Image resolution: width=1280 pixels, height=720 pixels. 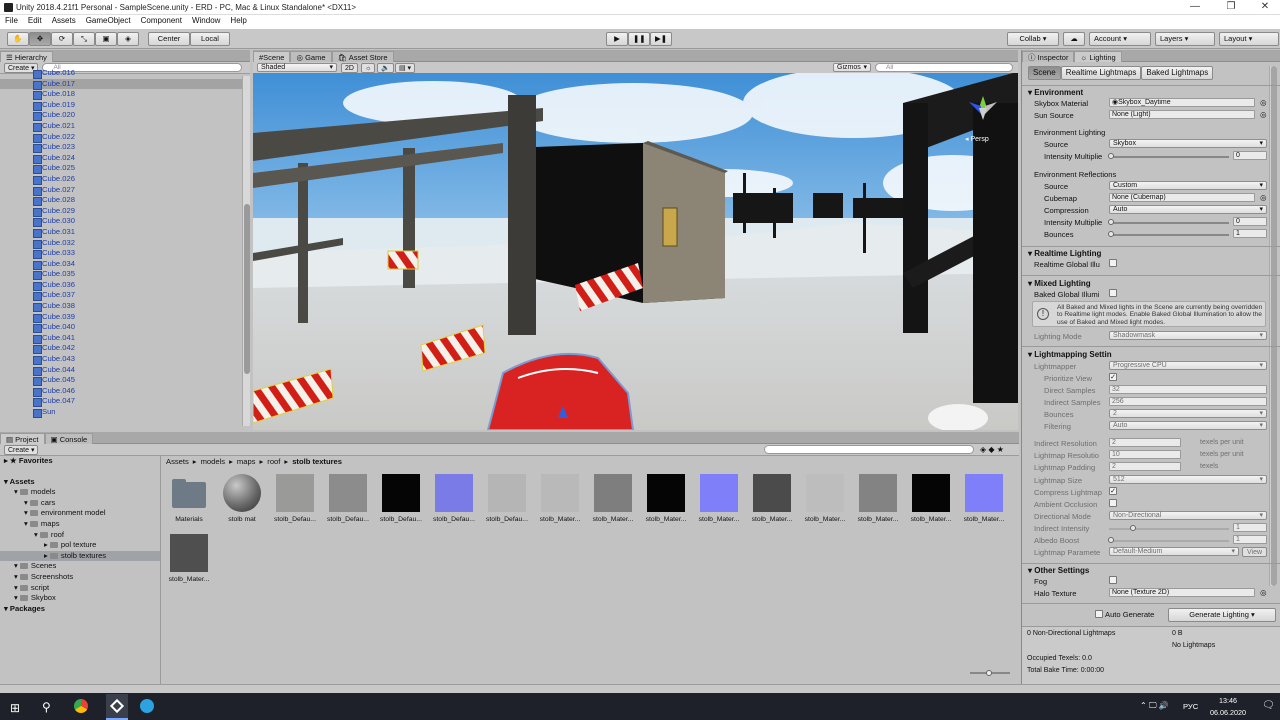 What do you see at coordinates (64, 20) in the screenshot?
I see `menu-assets: Assets` at bounding box center [64, 20].